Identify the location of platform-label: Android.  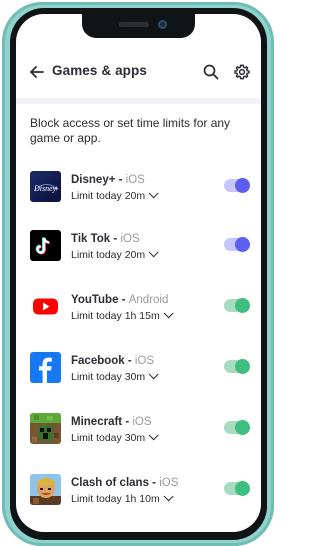
(148, 300).